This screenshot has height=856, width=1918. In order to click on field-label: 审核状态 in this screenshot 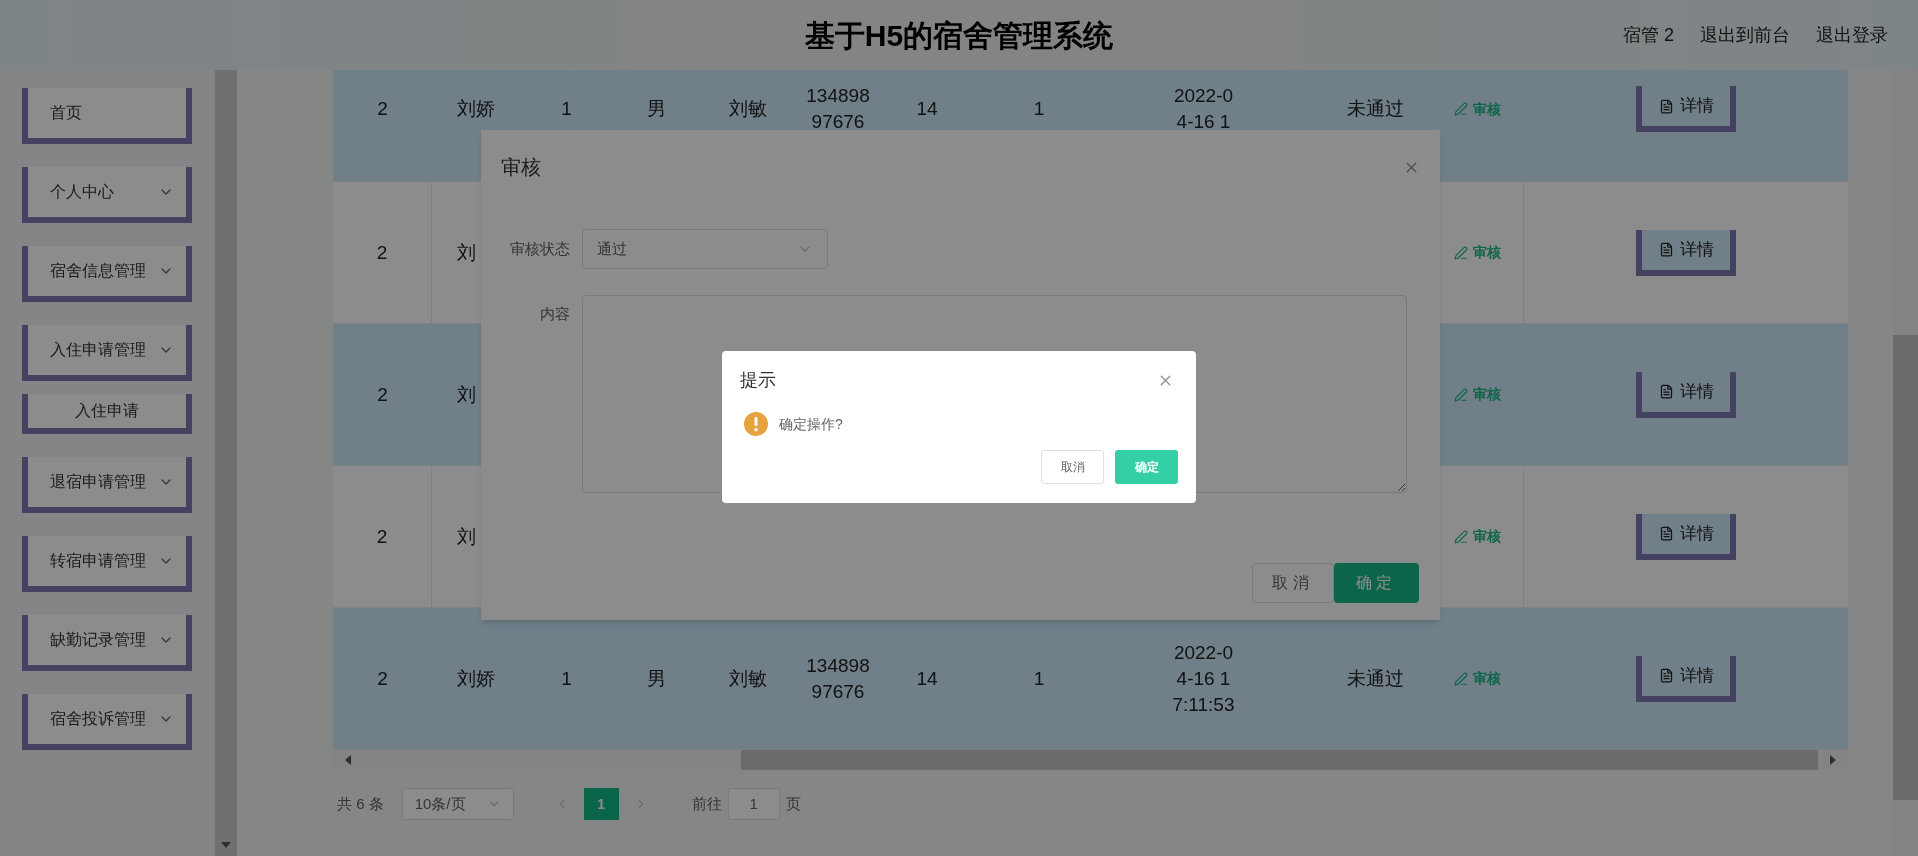, I will do `click(540, 248)`.